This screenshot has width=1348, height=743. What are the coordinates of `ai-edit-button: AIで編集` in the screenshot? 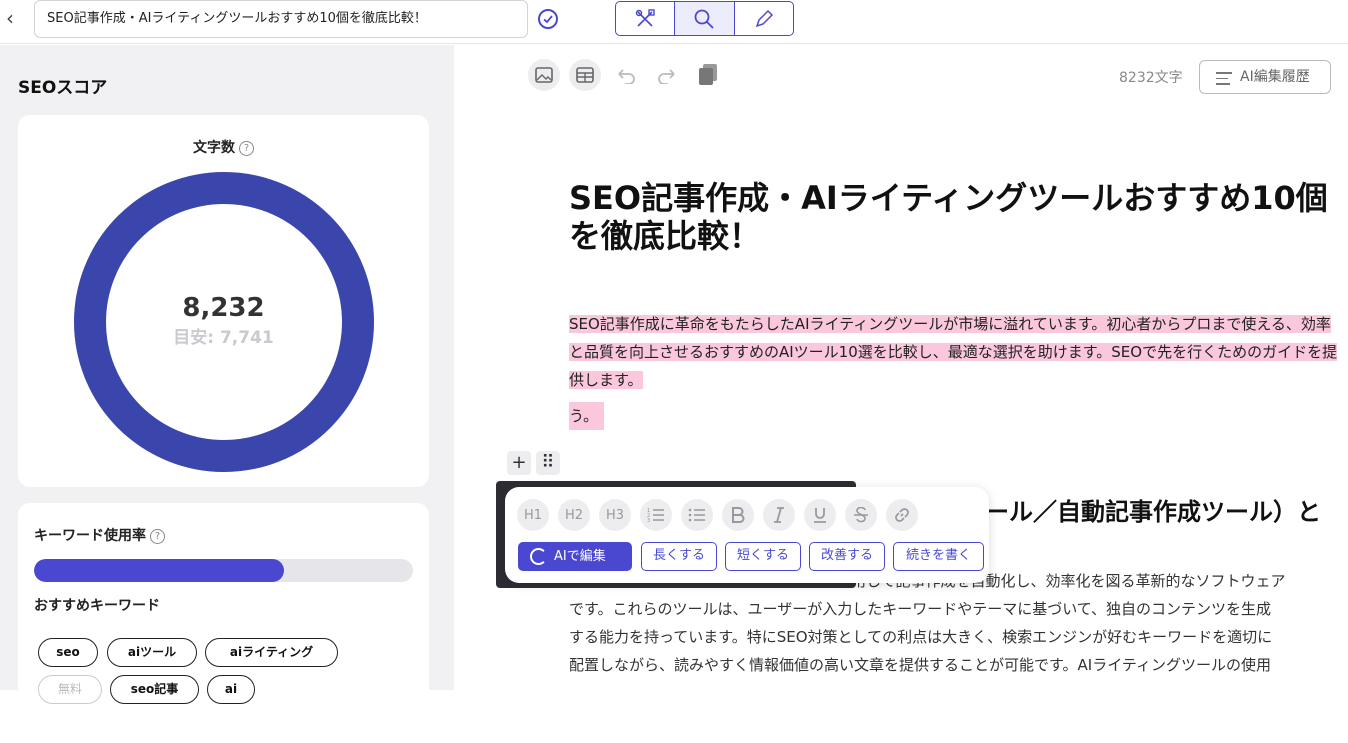 It's located at (575, 556).